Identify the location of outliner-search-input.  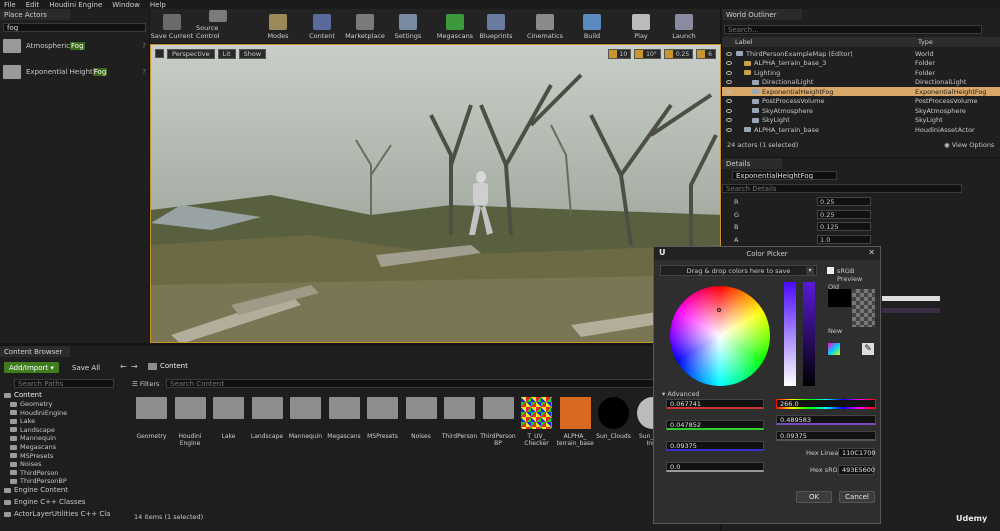
(853, 29).